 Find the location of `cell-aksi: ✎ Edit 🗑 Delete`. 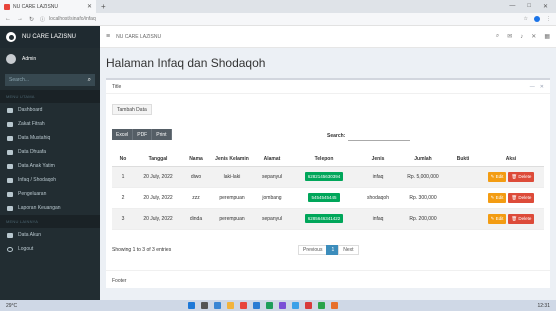

cell-aksi: ✎ Edit 🗑 Delete is located at coordinates (511, 198).